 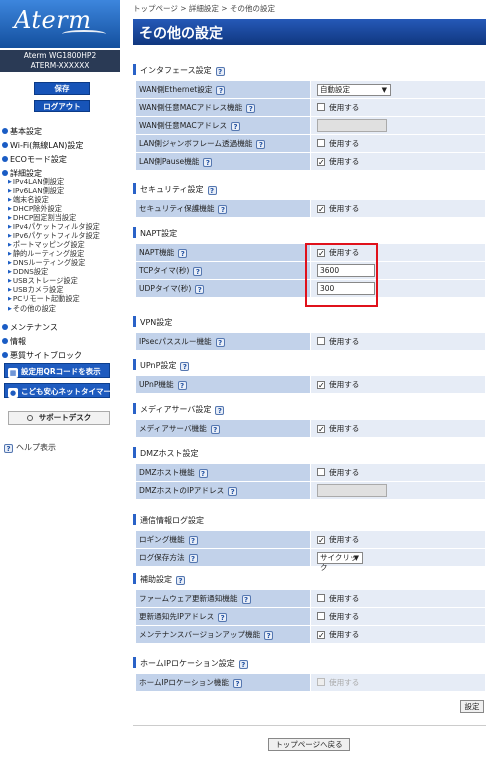 I want to click on setting-row: メディアサーバ機能? ✓ 使用する, so click(x=310, y=428).